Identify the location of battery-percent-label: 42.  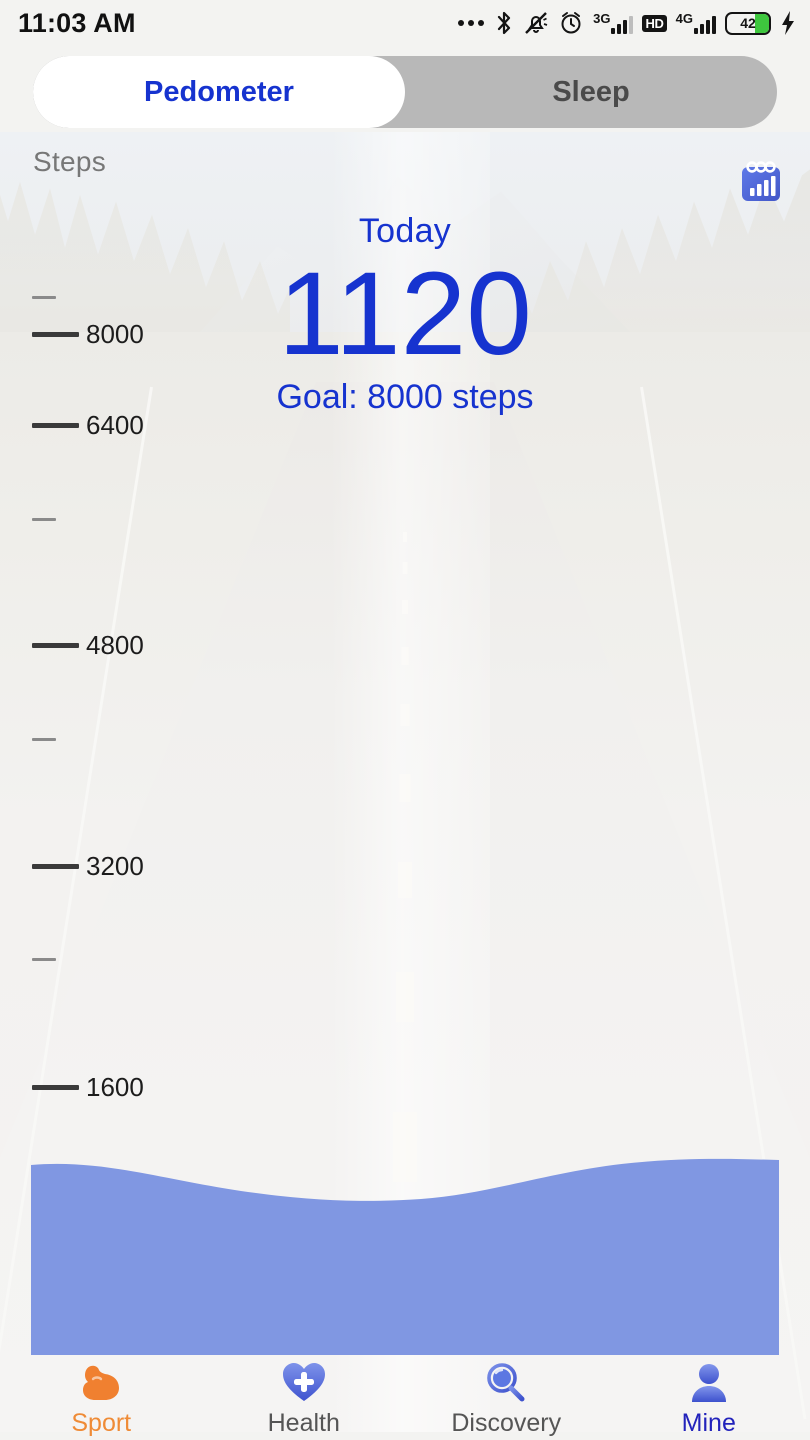
(748, 23).